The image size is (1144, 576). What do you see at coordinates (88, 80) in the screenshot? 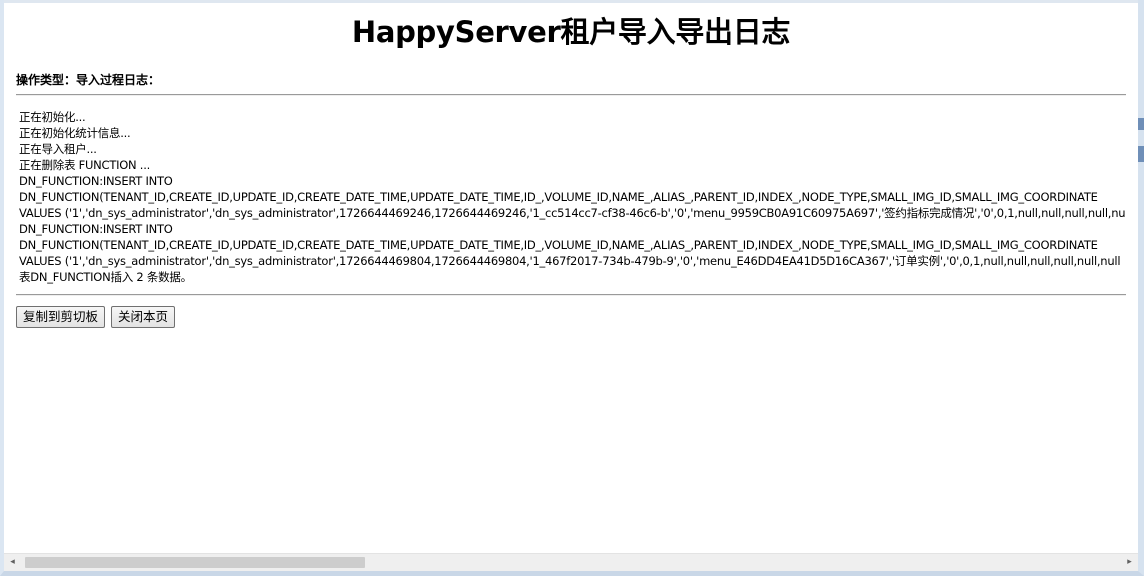
I see `operation-type-label: 操作类型：导入过程日志：` at bounding box center [88, 80].